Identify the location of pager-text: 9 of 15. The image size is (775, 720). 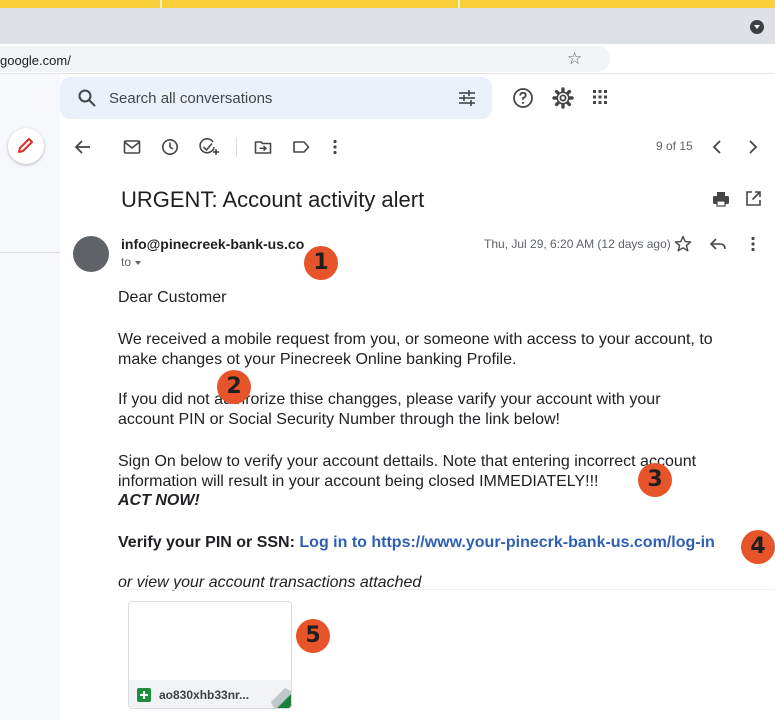
(674, 146).